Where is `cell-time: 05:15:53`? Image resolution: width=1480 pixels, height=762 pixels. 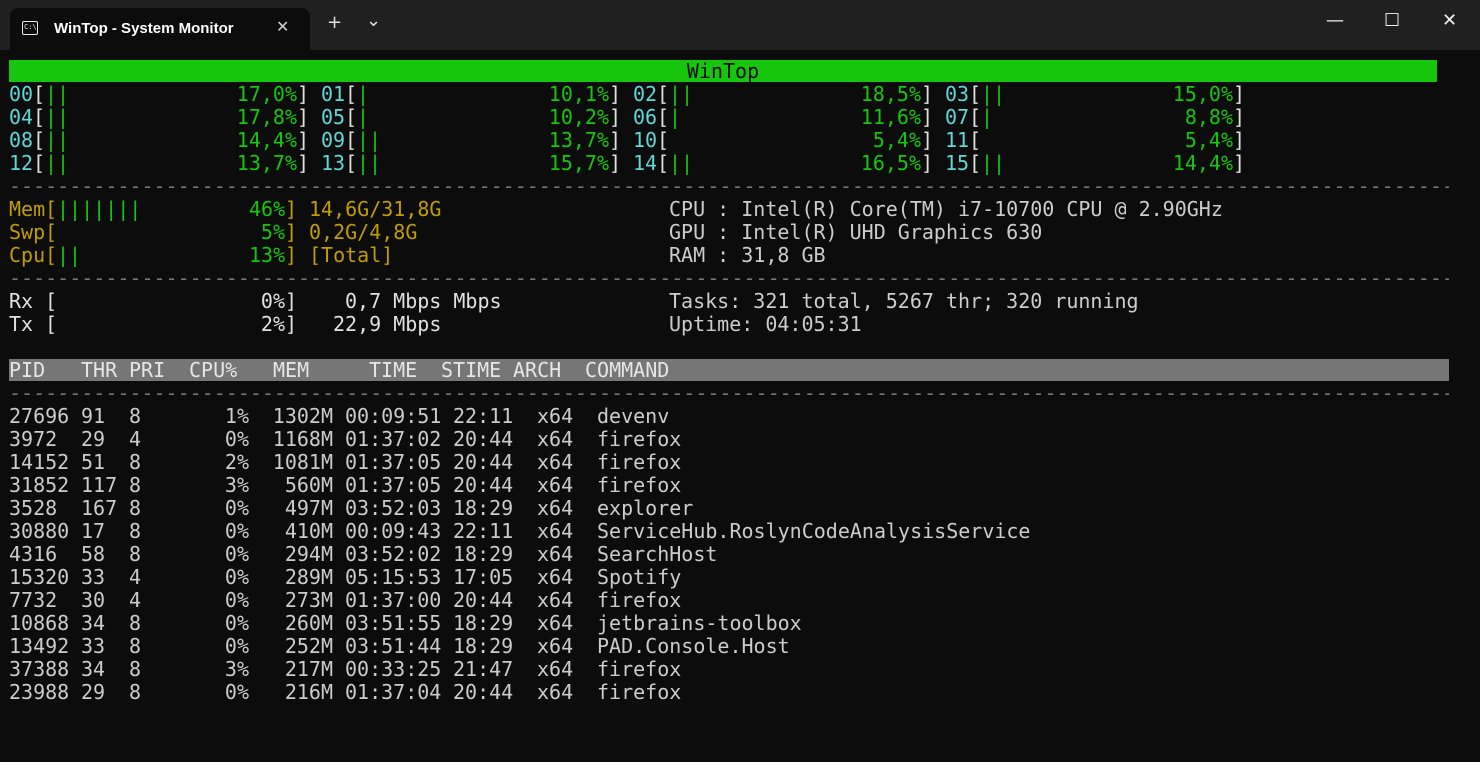 cell-time: 05:15:53 is located at coordinates (393, 577).